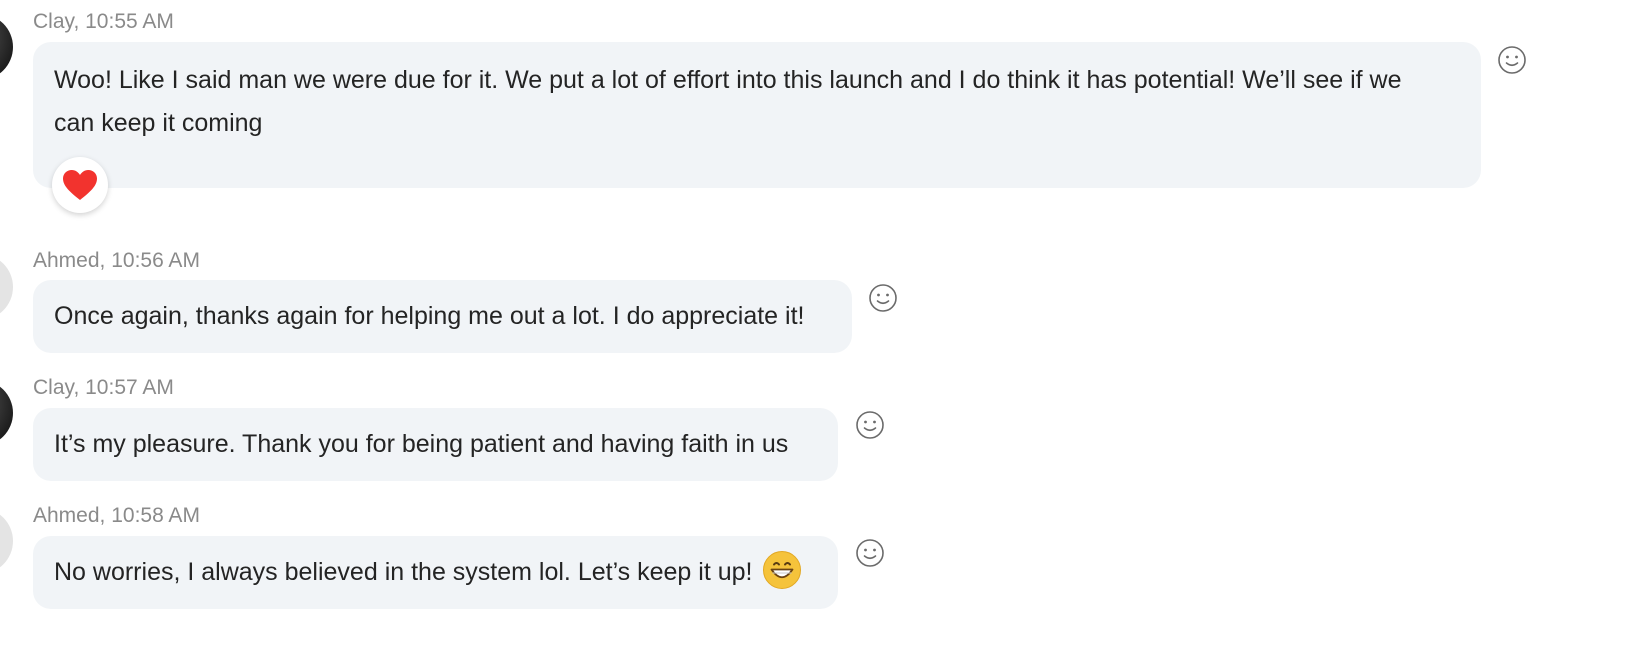 Image resolution: width=1628 pixels, height=652 pixels. Describe the element at coordinates (116, 260) in the screenshot. I see `message-meta: Ahmed, 10:56 AM` at that location.